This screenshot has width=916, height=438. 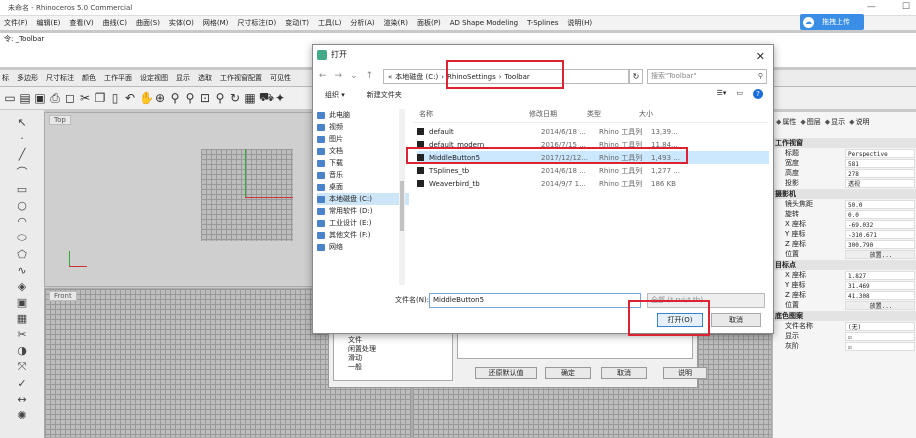 I want to click on cloud-upload-button: ☁ 拖拽上传, so click(x=832, y=22).